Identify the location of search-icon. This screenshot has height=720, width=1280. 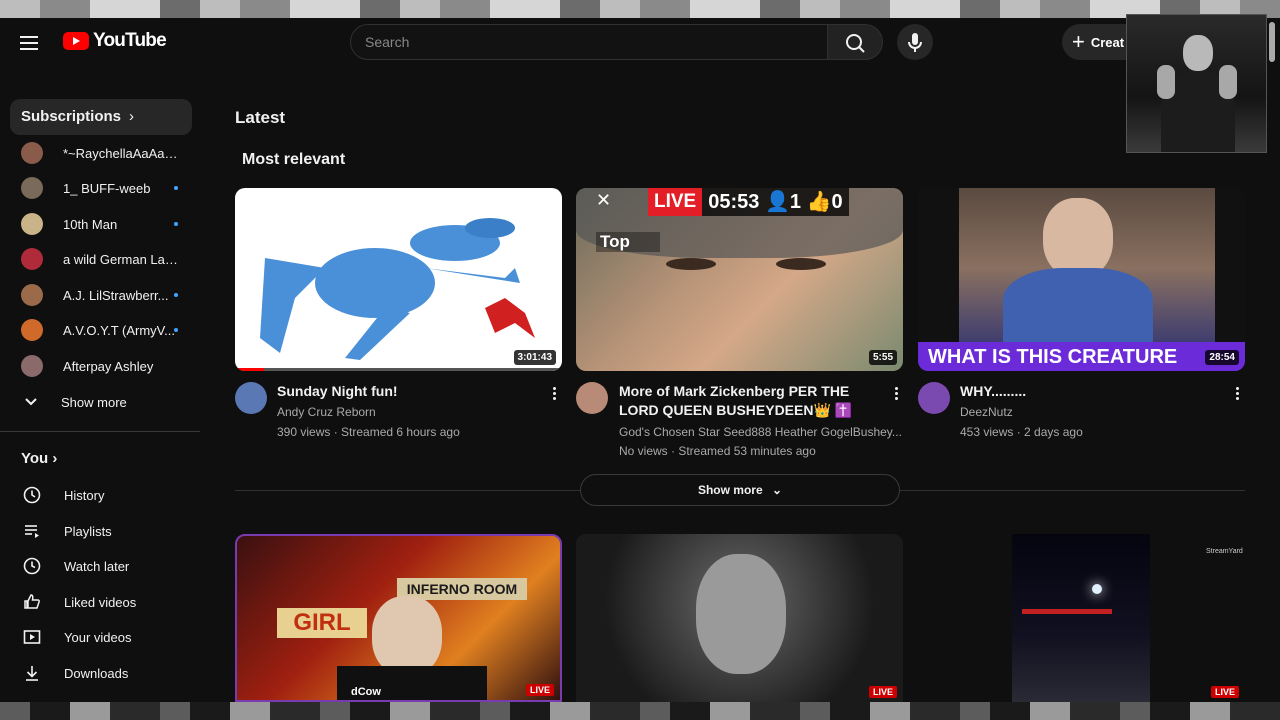
(855, 43).